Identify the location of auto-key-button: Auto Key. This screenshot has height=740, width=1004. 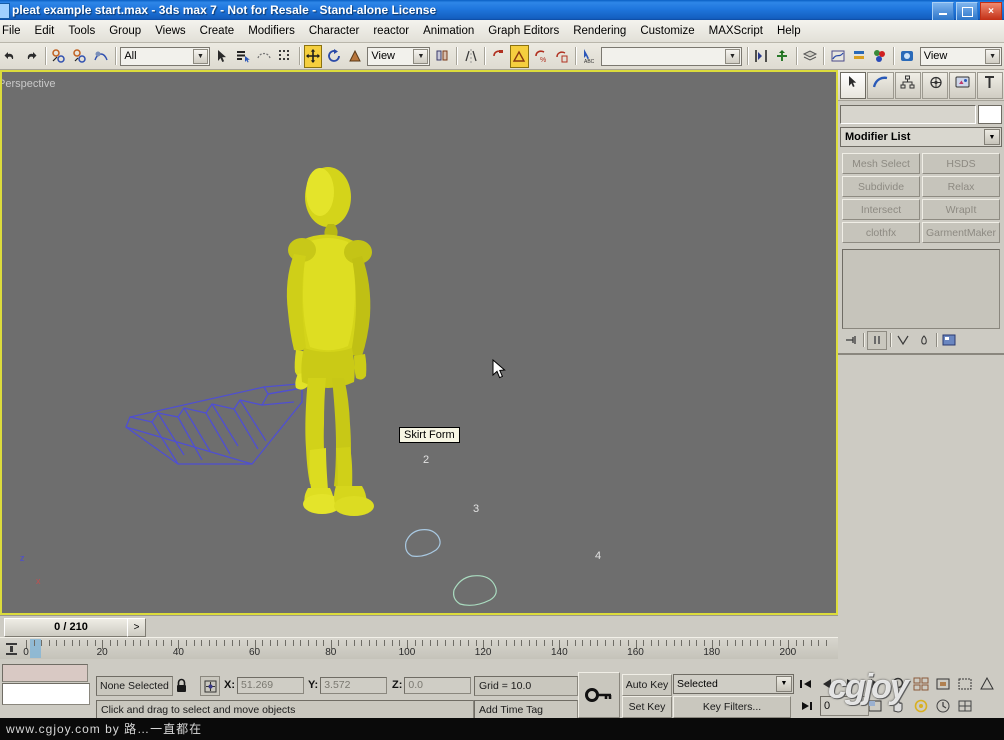
(647, 685).